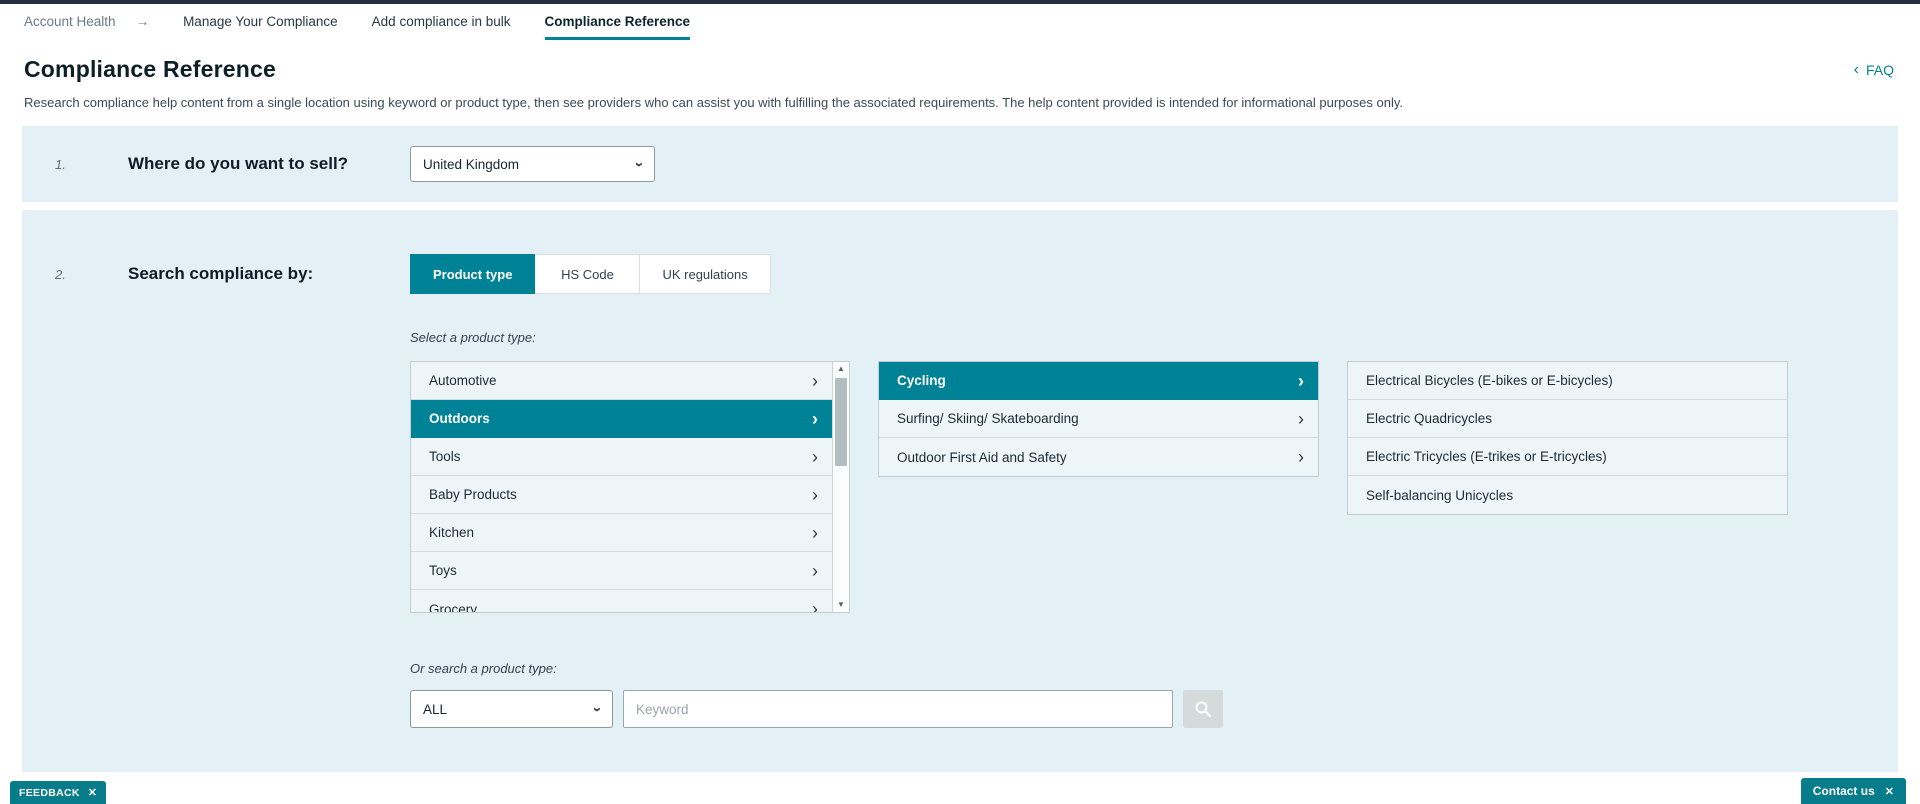 The width and height of the screenshot is (1920, 804). Describe the element at coordinates (453, 607) in the screenshot. I see `category-item-label: Grocery` at that location.